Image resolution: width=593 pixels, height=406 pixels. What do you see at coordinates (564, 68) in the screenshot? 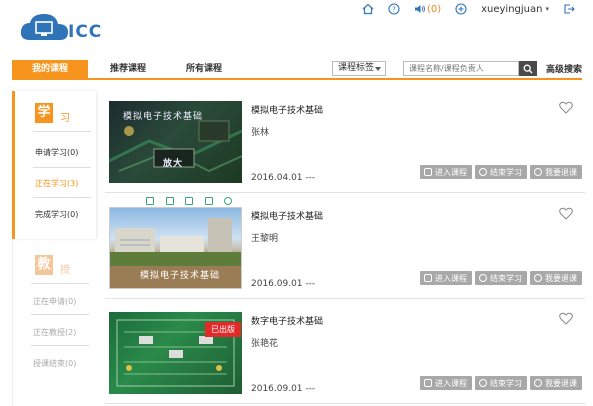
I see `advanced-search-link: 高级搜索` at bounding box center [564, 68].